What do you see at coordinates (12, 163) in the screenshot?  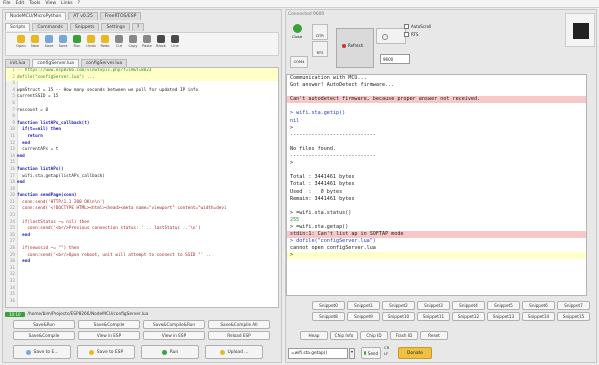 I see `line-number: 15` at bounding box center [12, 163].